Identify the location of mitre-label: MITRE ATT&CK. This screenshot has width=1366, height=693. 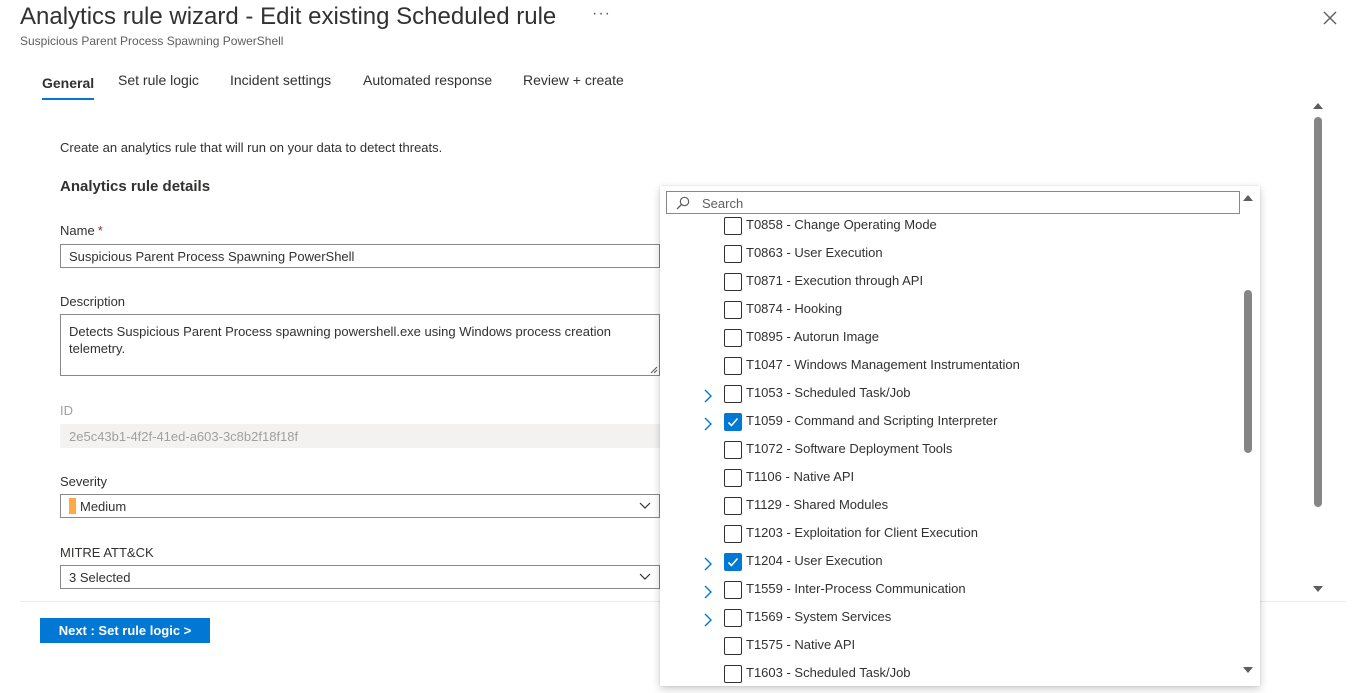
(107, 552).